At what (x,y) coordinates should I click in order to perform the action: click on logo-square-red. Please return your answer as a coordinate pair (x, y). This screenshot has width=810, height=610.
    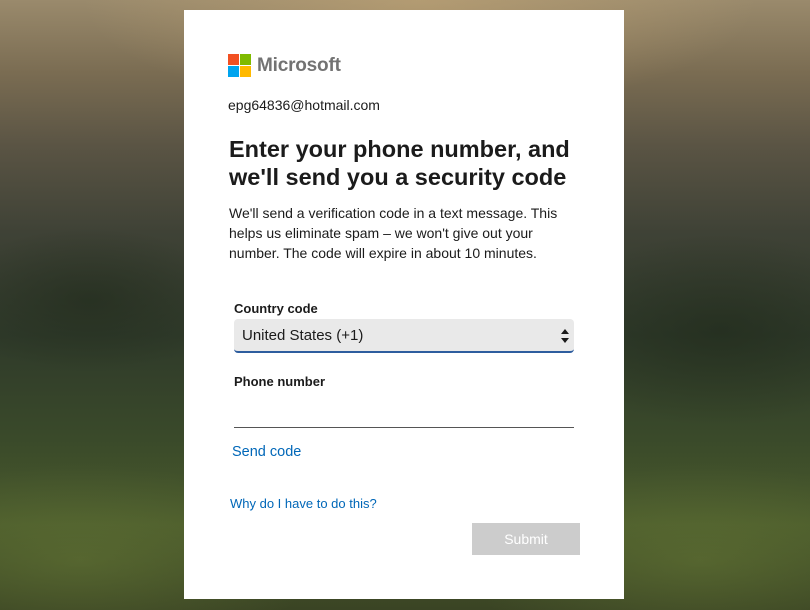
    Looking at the image, I should click on (233, 59).